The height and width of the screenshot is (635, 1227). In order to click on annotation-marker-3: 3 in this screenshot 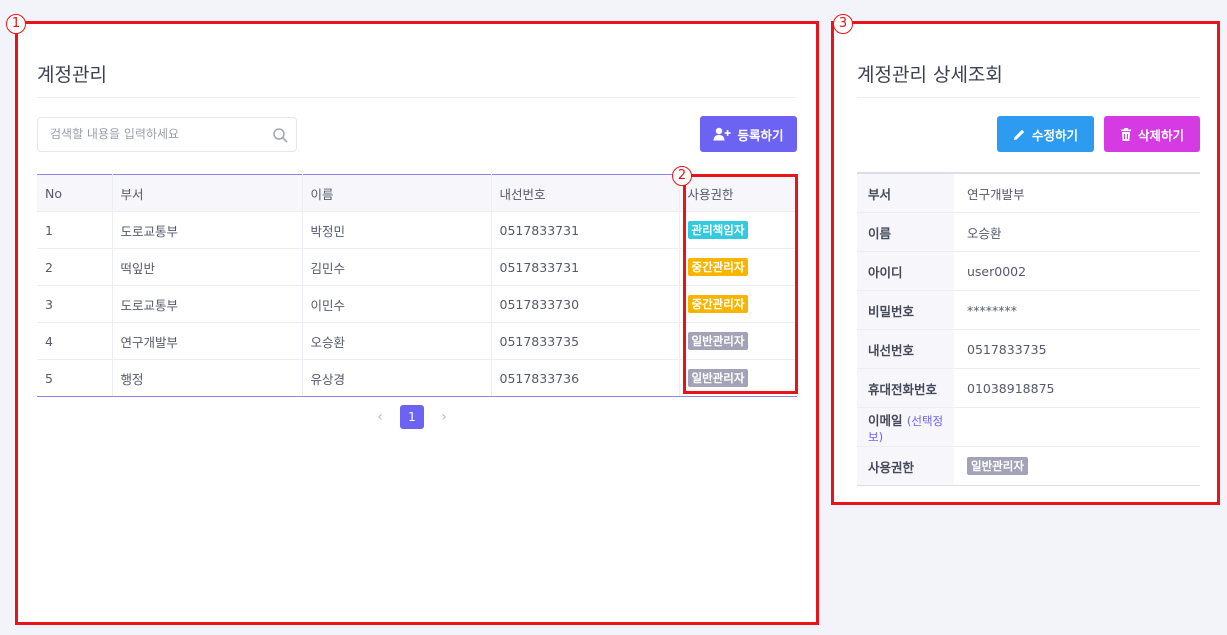, I will do `click(843, 24)`.